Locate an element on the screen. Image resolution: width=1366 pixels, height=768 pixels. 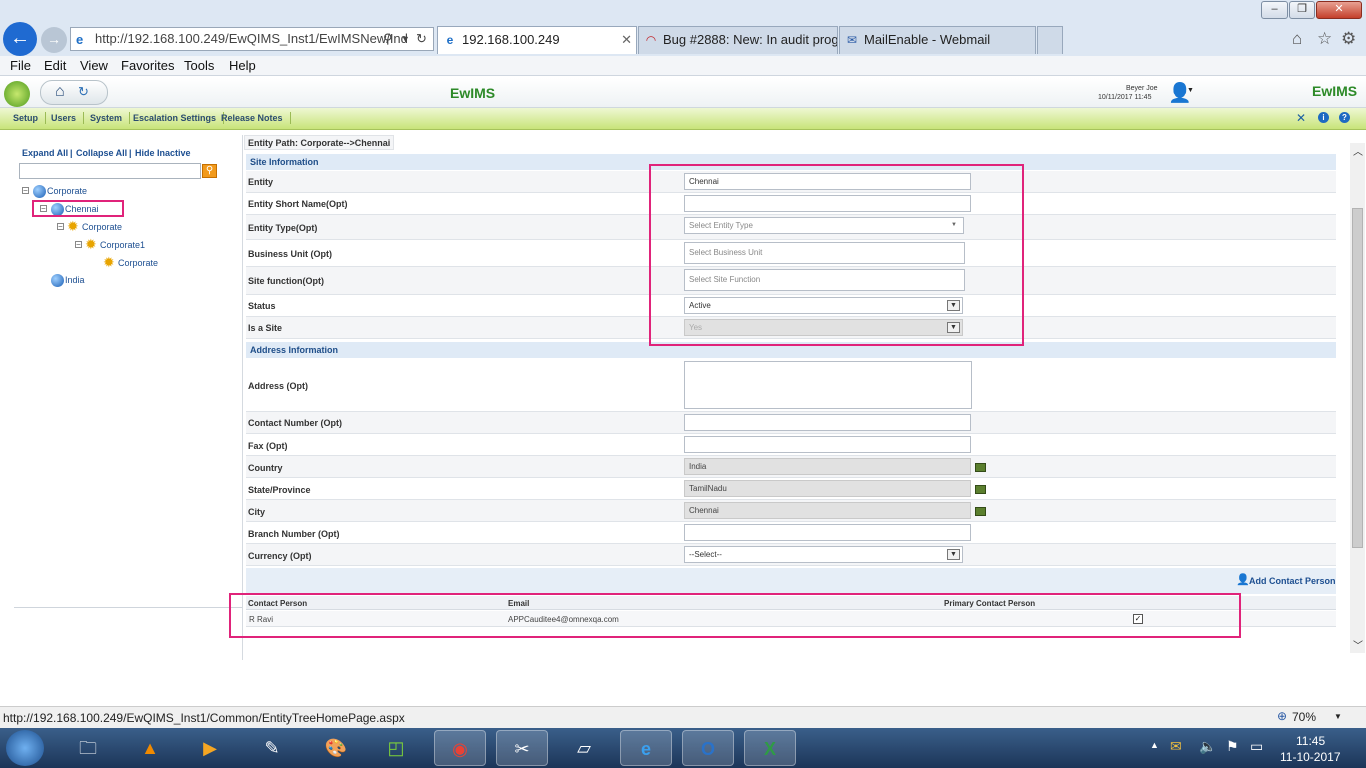
nav-users: Users is located at coordinates (68, 118).